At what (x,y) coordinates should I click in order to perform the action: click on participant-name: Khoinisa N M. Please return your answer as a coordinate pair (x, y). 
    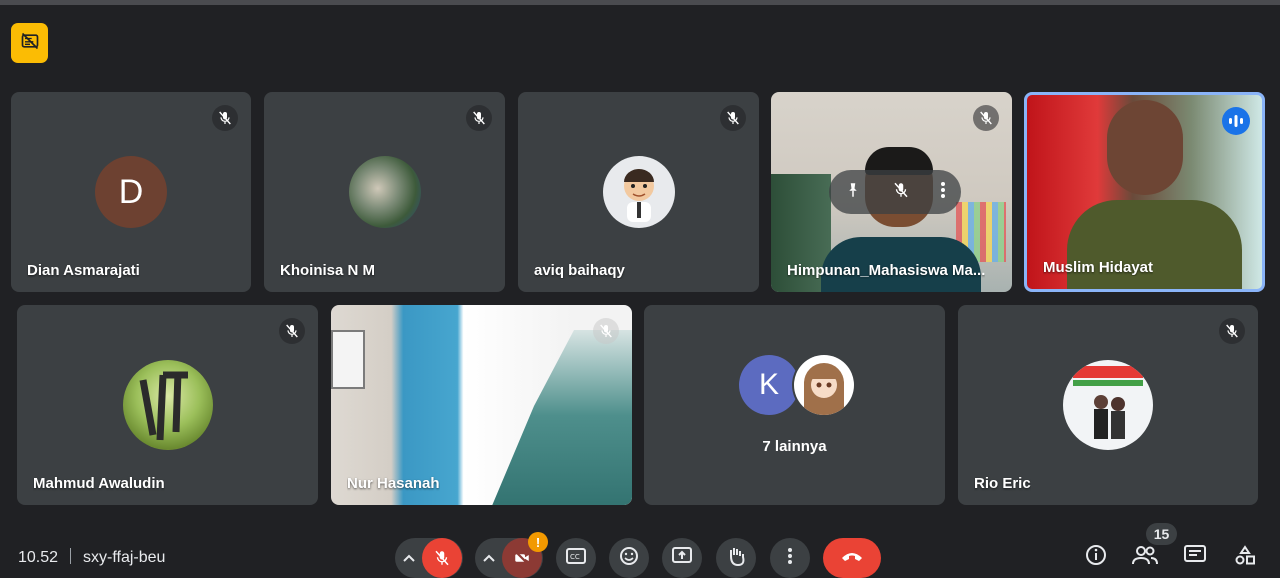
    Looking at the image, I should click on (328, 270).